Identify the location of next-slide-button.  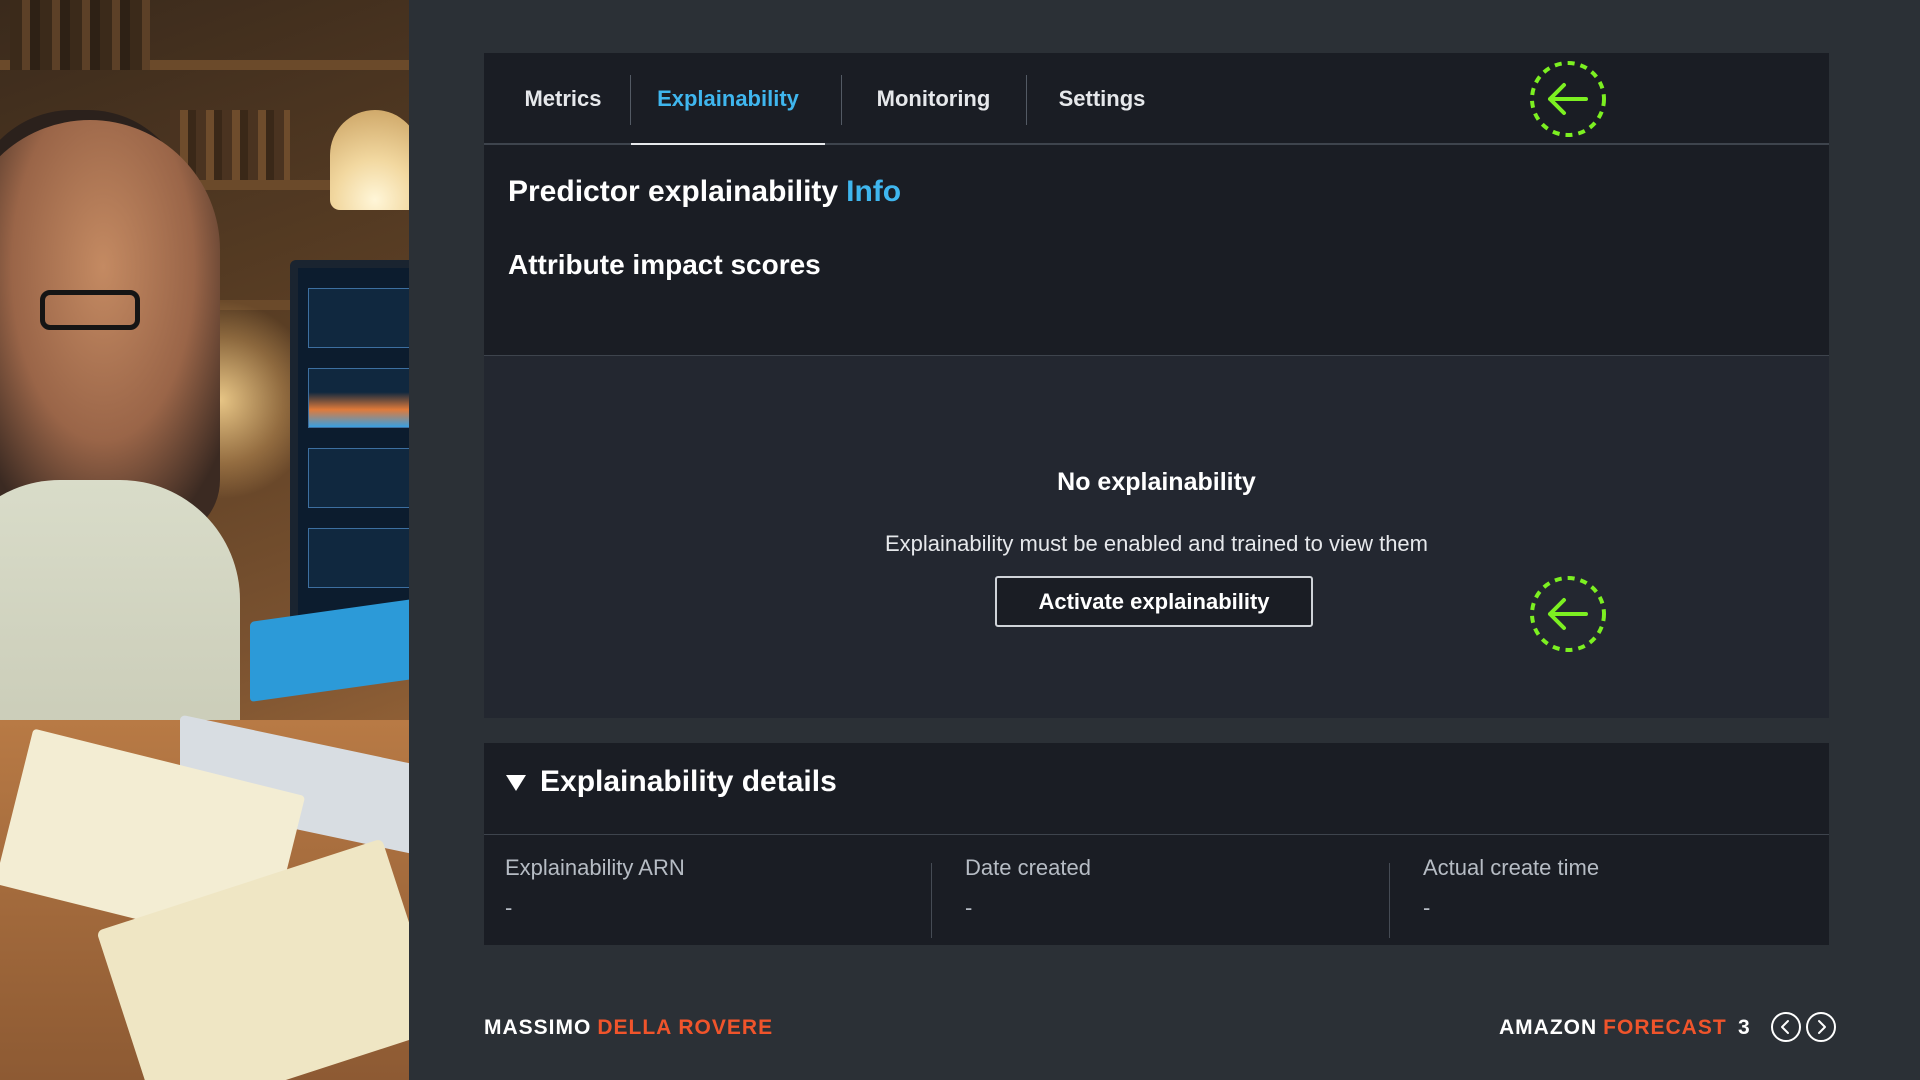
(1821, 1027).